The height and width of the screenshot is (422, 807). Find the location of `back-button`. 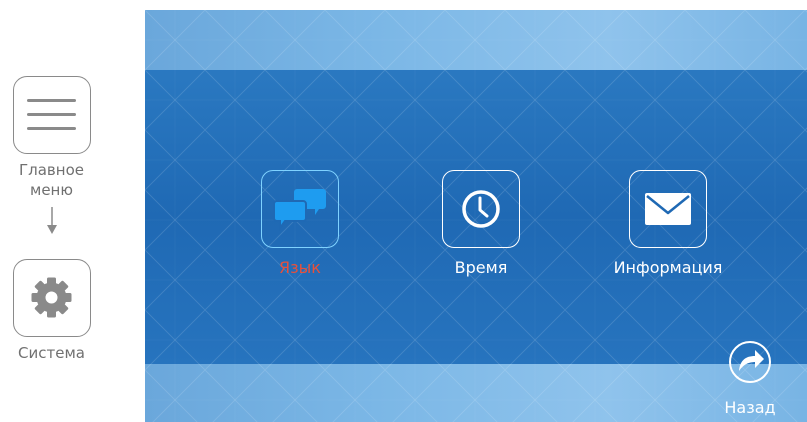

back-button is located at coordinates (756, 366).